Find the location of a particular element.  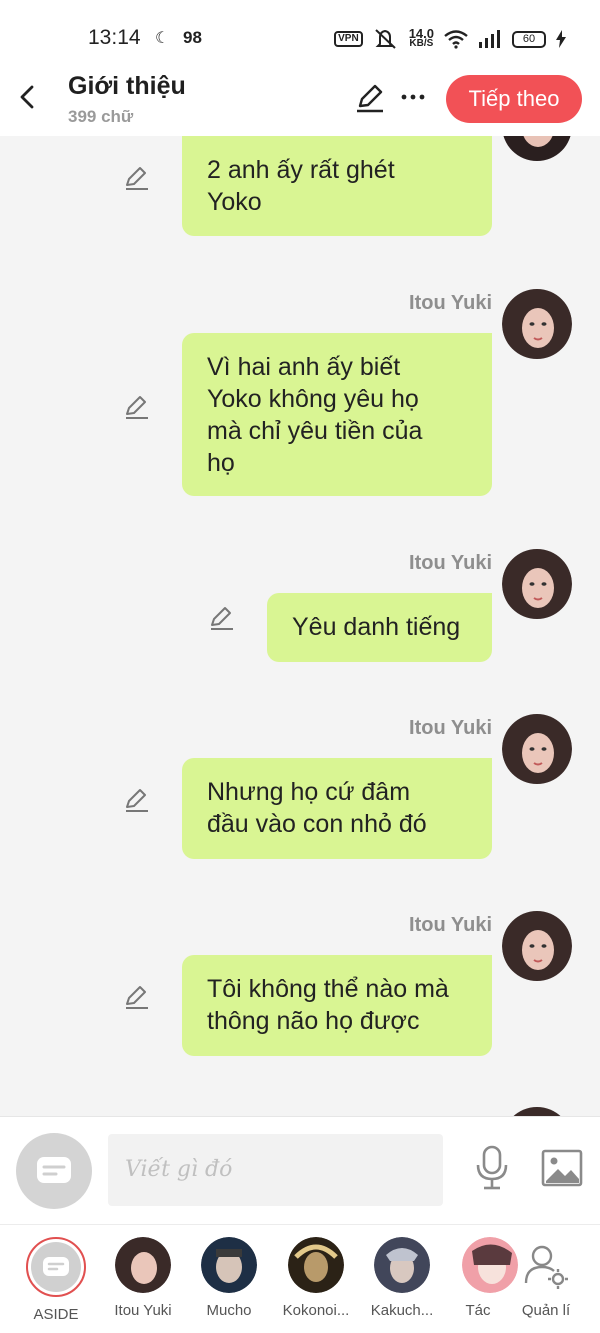

character-mucho: Mucho is located at coordinates (229, 1278).